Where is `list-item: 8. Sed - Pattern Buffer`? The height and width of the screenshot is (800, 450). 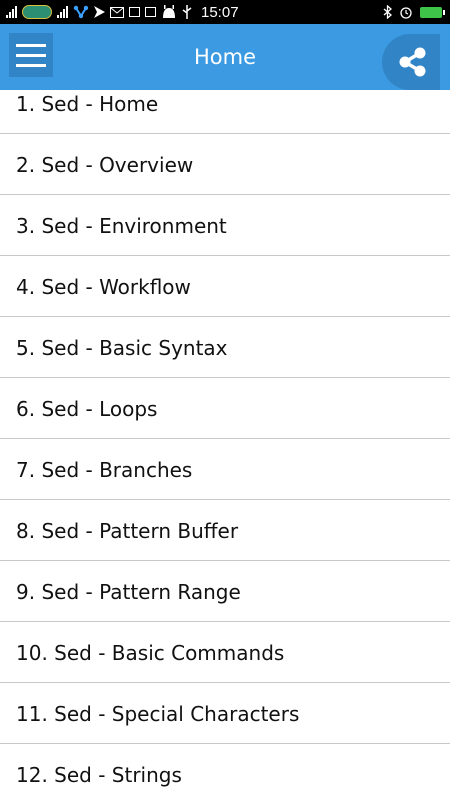 list-item: 8. Sed - Pattern Buffer is located at coordinates (225, 531).